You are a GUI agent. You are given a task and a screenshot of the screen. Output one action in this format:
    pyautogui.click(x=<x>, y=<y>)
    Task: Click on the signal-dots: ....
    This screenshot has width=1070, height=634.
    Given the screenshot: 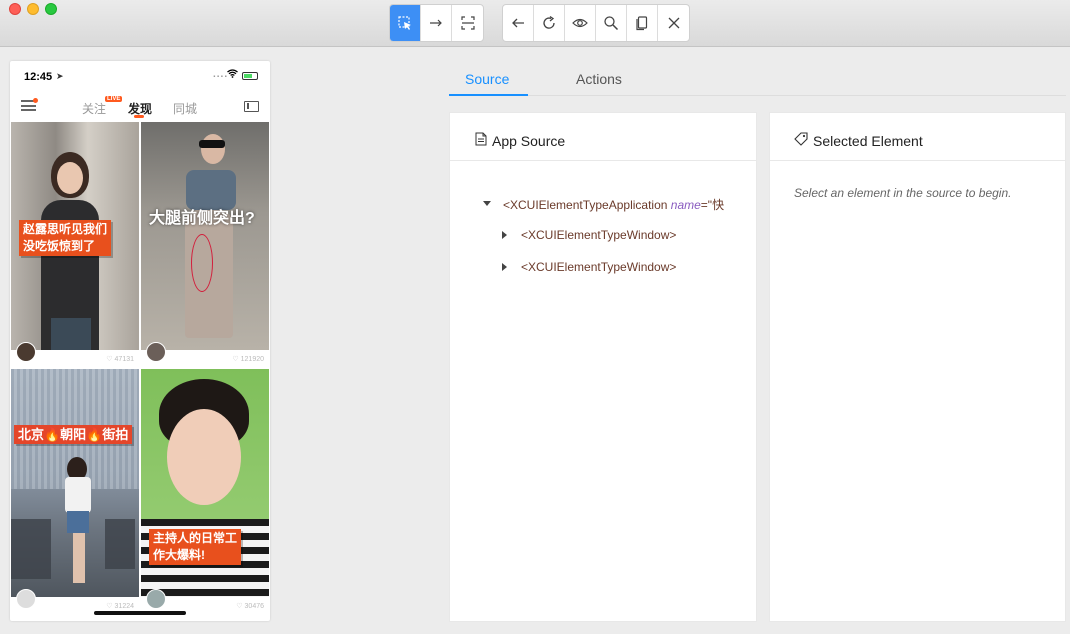 What is the action you would take?
    pyautogui.click(x=221, y=74)
    